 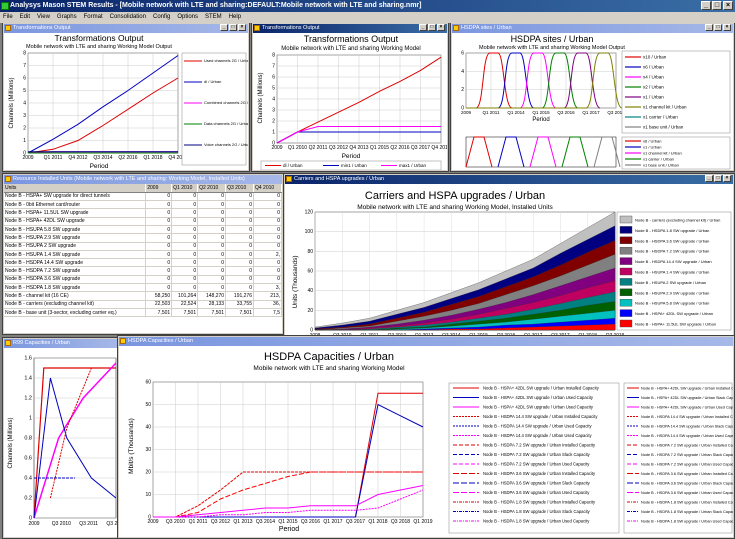 I want to click on row-label: Node B - HSDPA 1.8 SW upgrade, so click(x=75, y=288).